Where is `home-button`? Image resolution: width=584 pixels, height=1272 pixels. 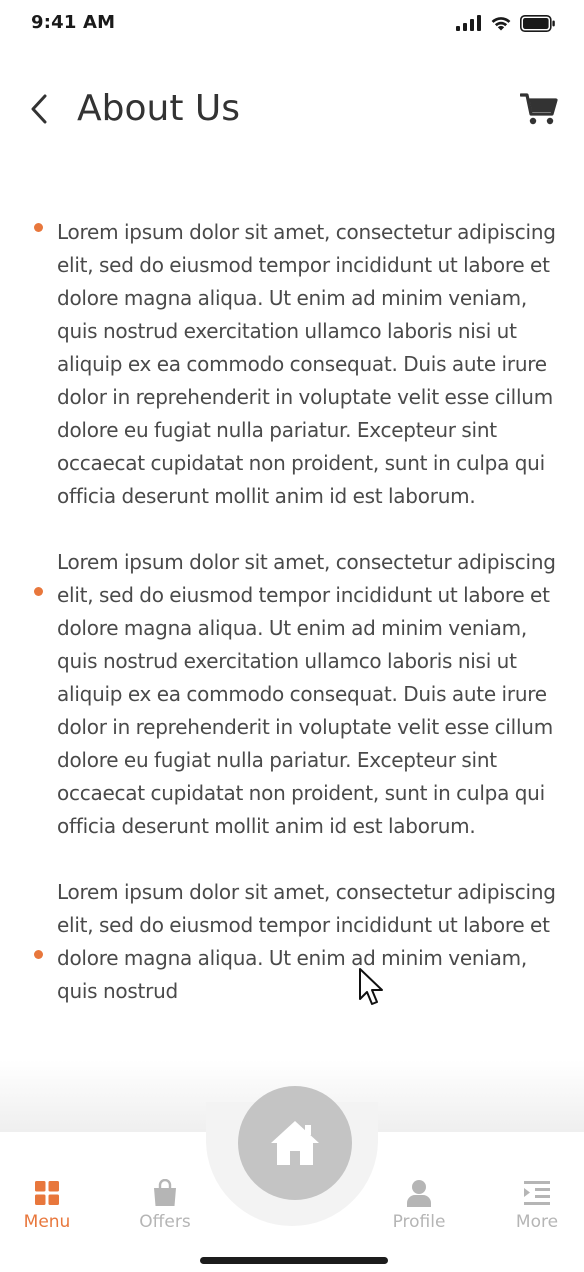 home-button is located at coordinates (295, 1143).